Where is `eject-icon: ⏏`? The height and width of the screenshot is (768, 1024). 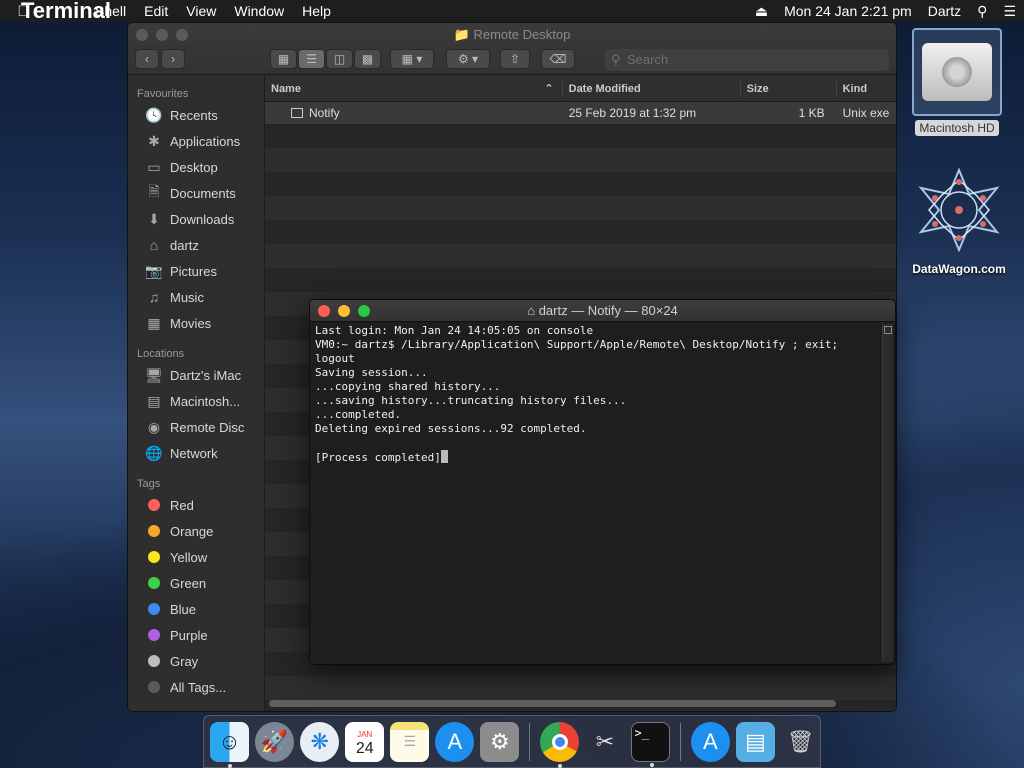 eject-icon: ⏏ is located at coordinates (761, 11).